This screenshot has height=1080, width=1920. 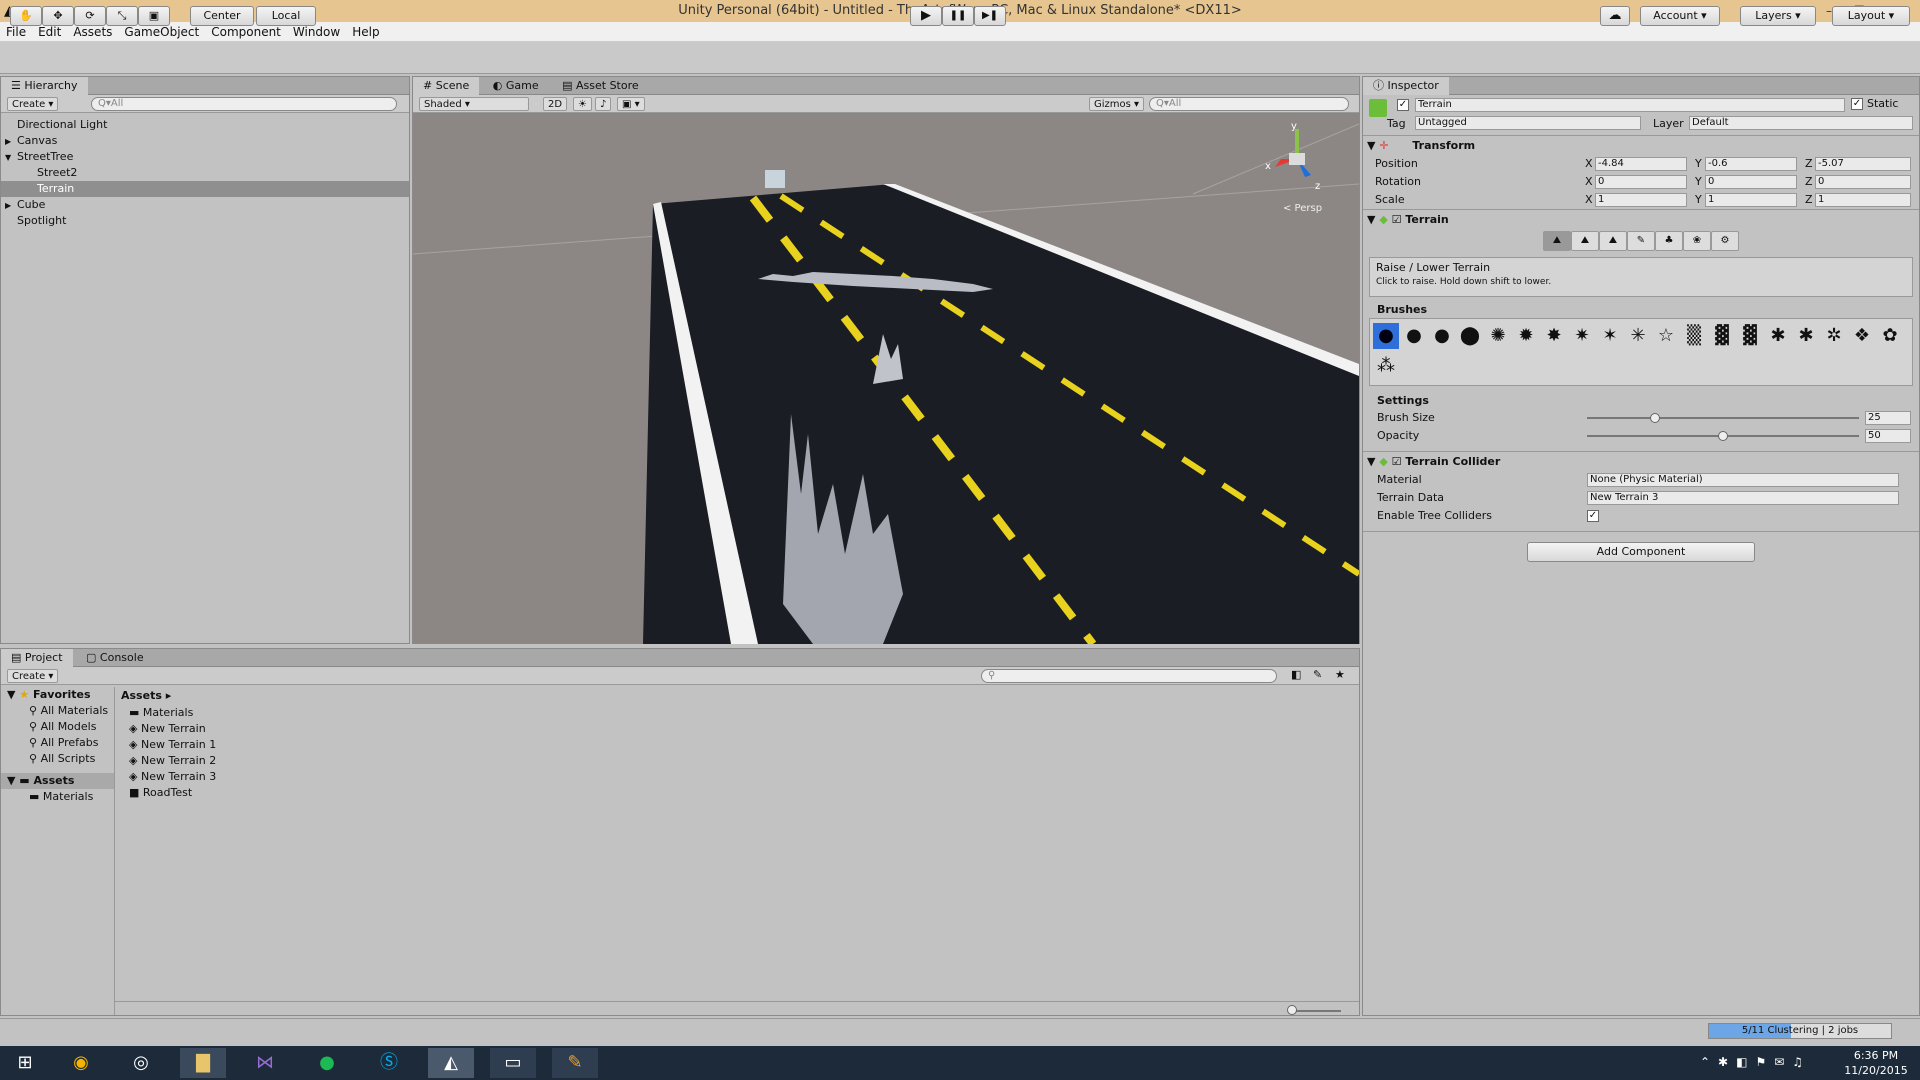 I want to click on brush-swatch: ✺, so click(x=1498, y=336).